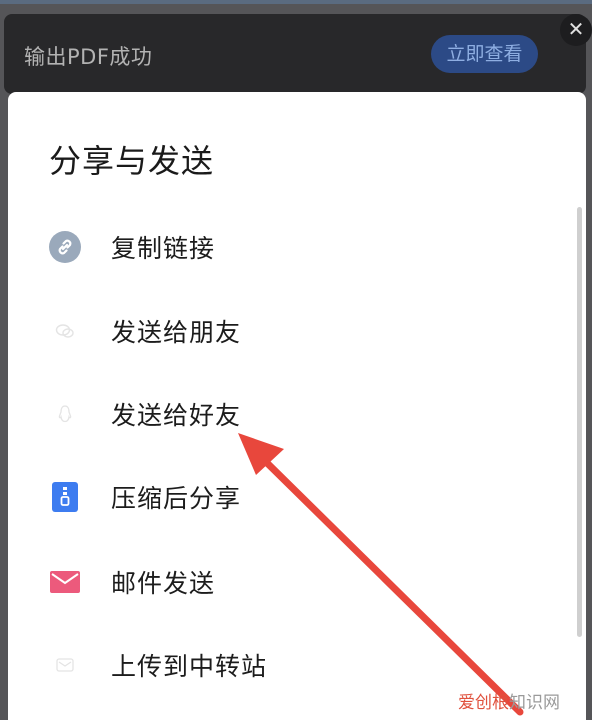 The width and height of the screenshot is (592, 720). What do you see at coordinates (65, 414) in the screenshot?
I see `qq-icon` at bounding box center [65, 414].